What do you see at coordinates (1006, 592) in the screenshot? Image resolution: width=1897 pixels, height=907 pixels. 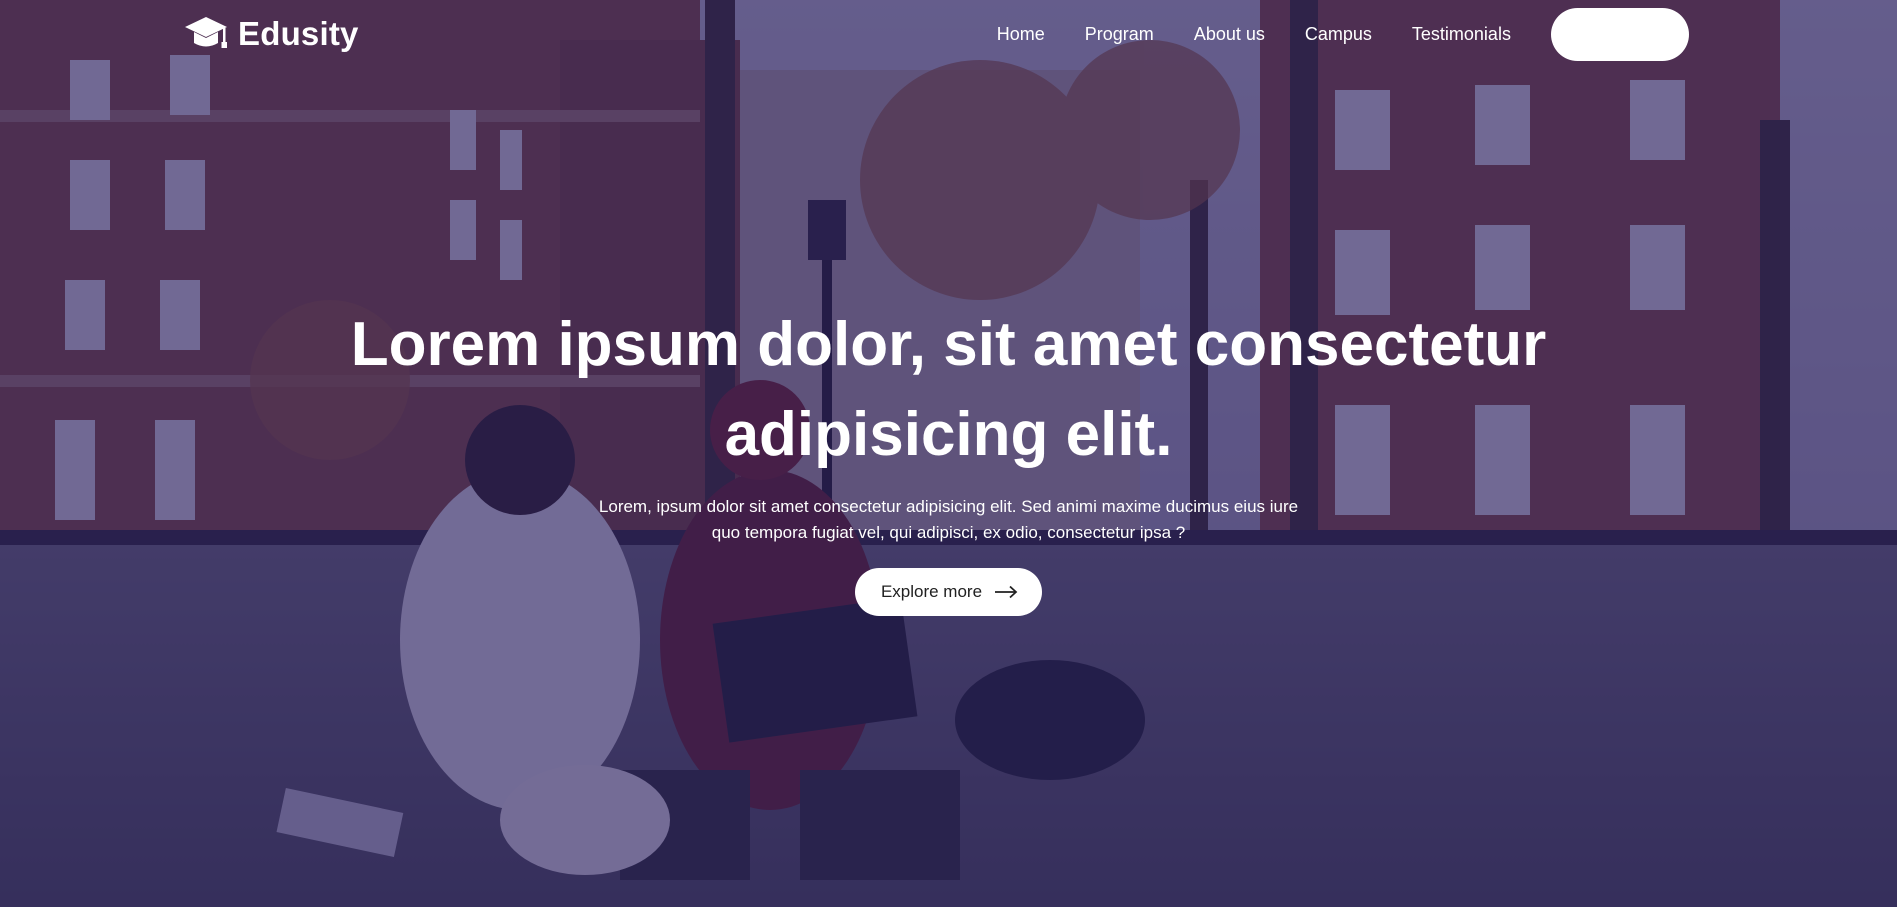 I see `arrow-right-icon` at bounding box center [1006, 592].